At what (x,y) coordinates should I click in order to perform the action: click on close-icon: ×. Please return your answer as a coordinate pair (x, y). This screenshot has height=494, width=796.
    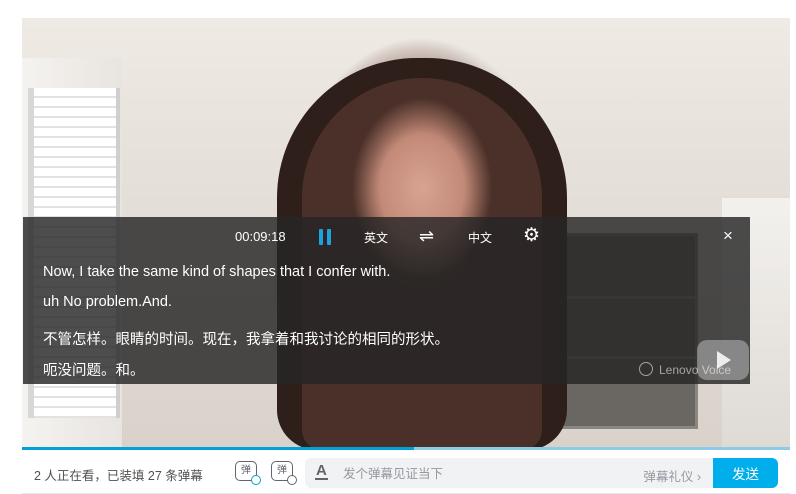
    Looking at the image, I should click on (728, 236).